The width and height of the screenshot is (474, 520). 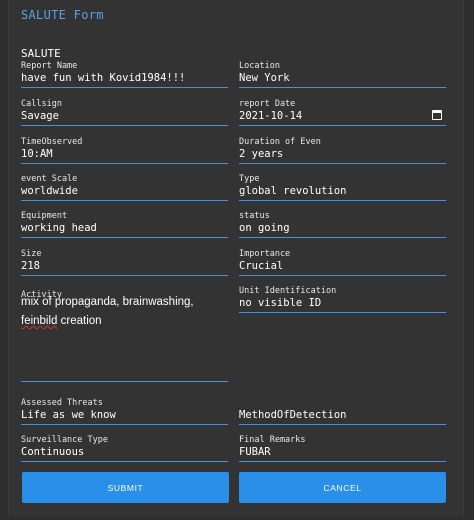 I want to click on time-observed-field: TimeObserved 10:AM, so click(x=124, y=150).